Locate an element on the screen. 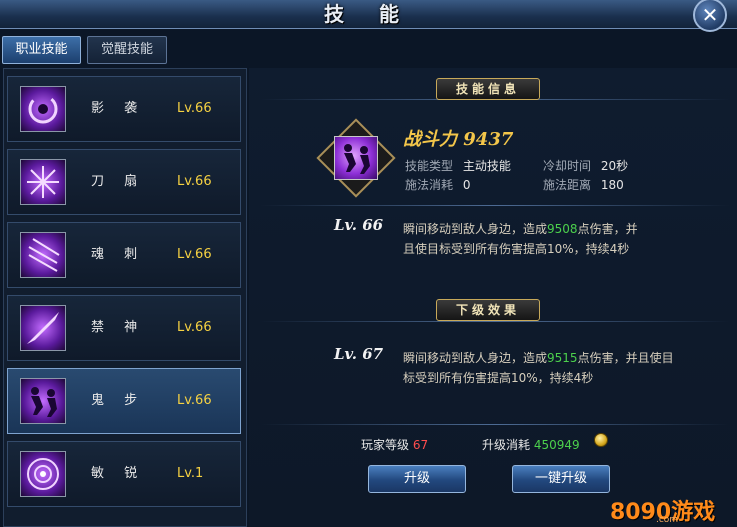 This screenshot has width=737, height=527. soul-stab-icon is located at coordinates (43, 255).